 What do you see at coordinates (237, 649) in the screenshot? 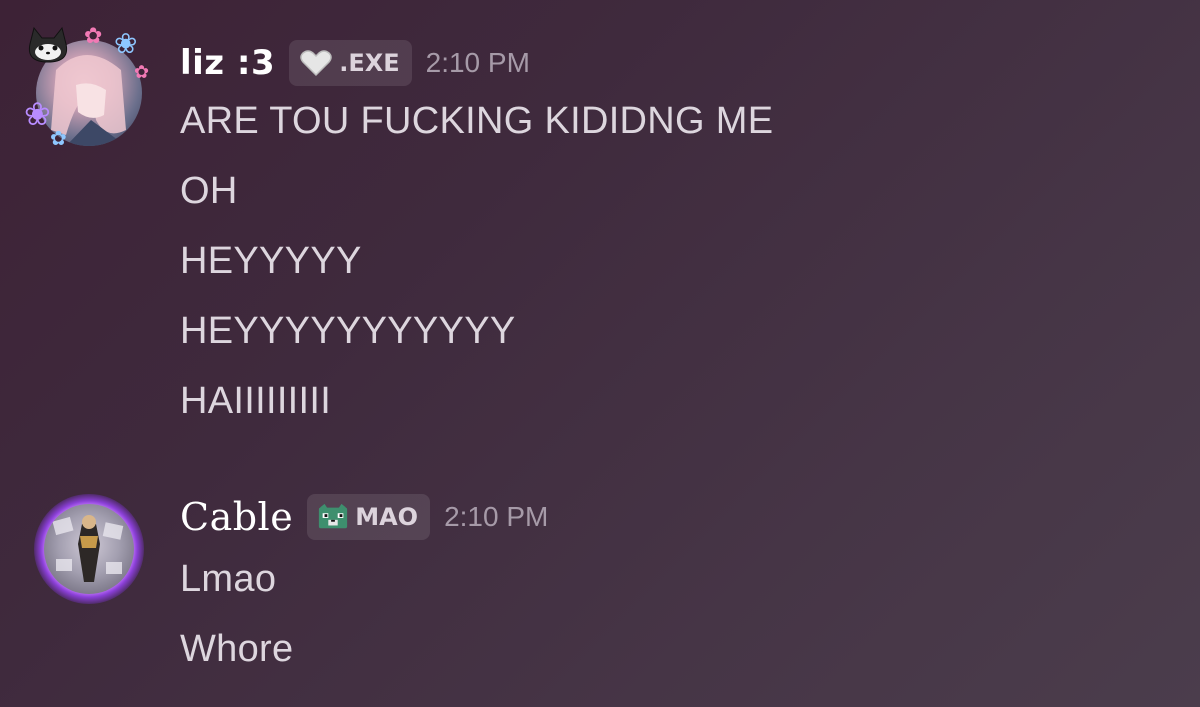
I see `message-line: Whore` at bounding box center [237, 649].